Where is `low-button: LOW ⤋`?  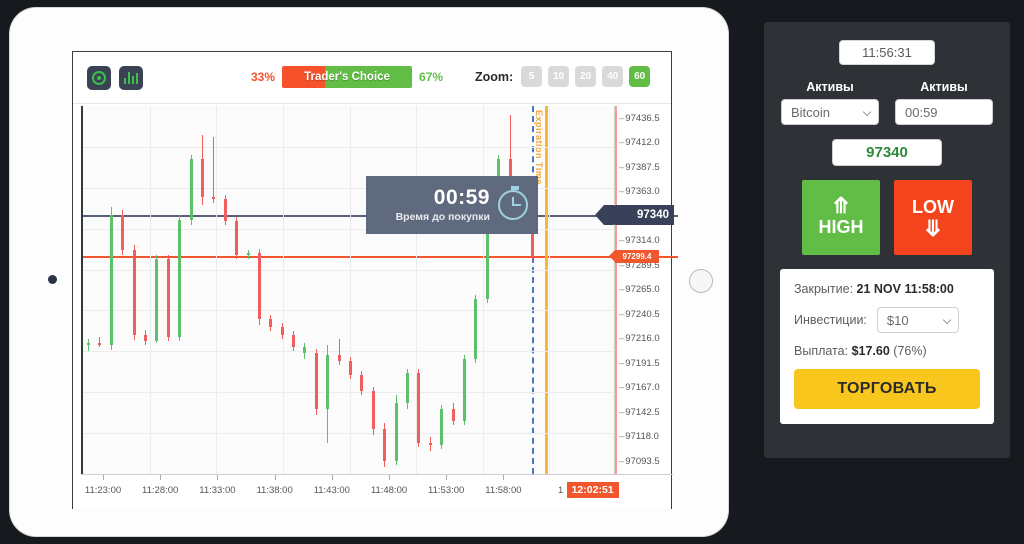
low-button: LOW ⤋ is located at coordinates (933, 217).